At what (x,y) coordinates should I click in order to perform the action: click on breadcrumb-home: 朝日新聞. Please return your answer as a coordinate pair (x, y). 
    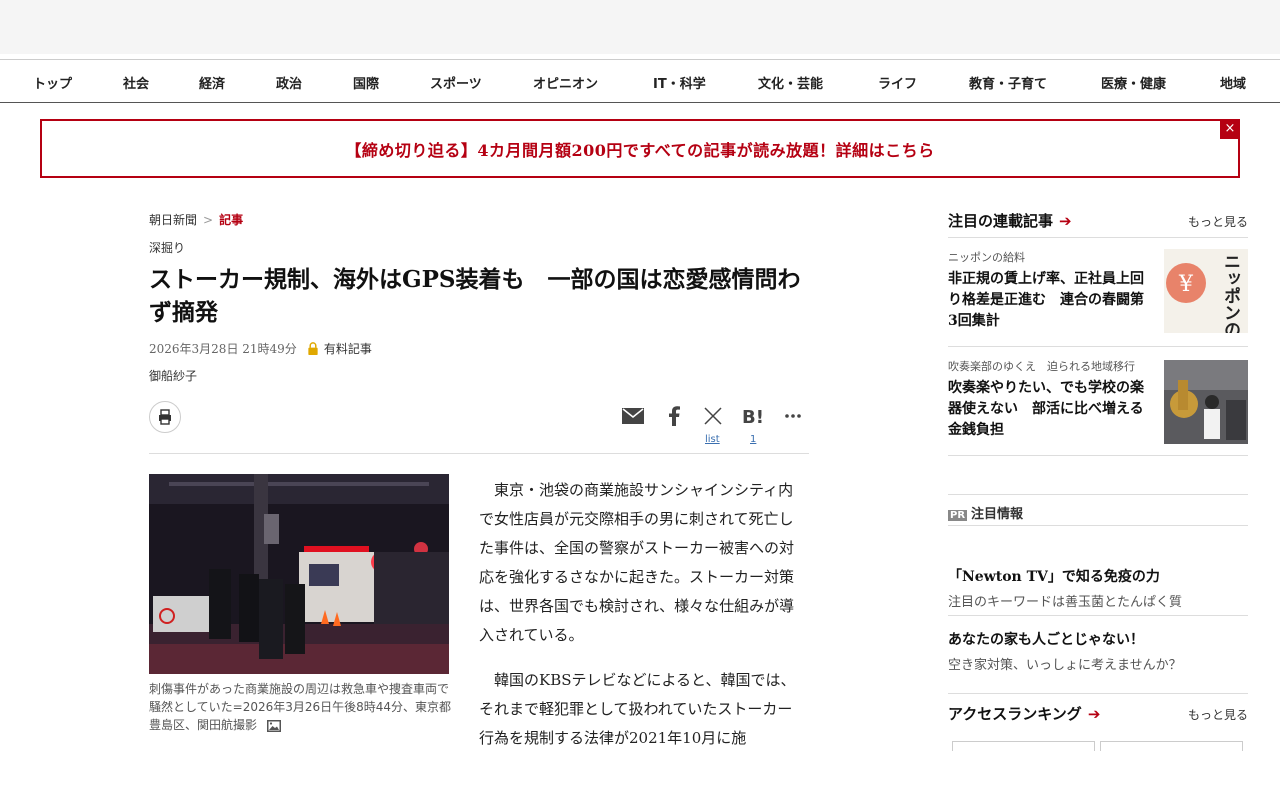
    Looking at the image, I should click on (173, 220).